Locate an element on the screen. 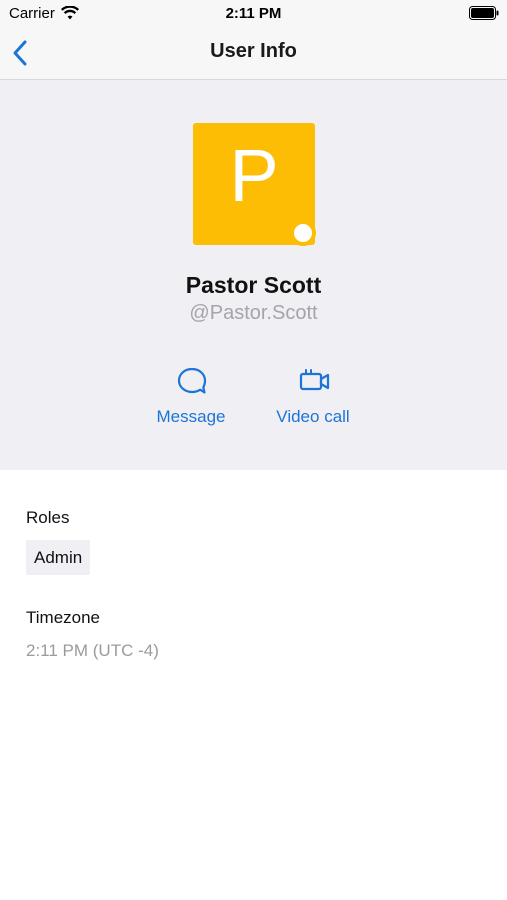 This screenshot has width=507, height=900. navigation-bar: User Info is located at coordinates (253, 54).